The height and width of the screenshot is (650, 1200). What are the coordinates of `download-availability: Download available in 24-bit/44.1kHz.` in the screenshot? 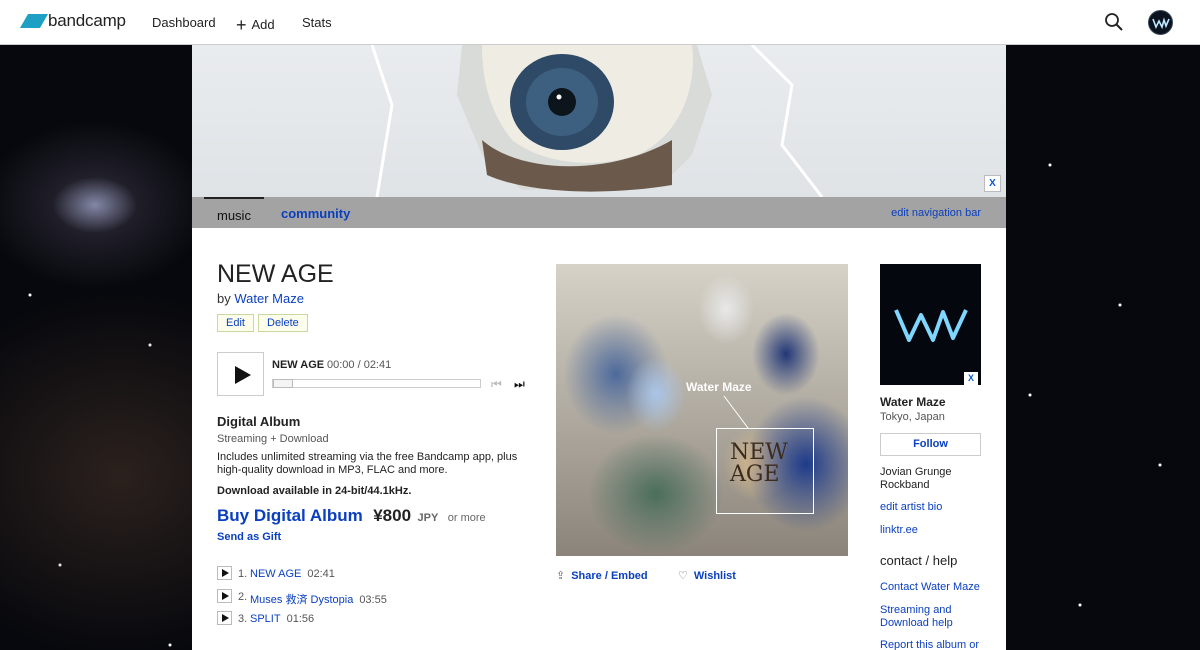 It's located at (314, 491).